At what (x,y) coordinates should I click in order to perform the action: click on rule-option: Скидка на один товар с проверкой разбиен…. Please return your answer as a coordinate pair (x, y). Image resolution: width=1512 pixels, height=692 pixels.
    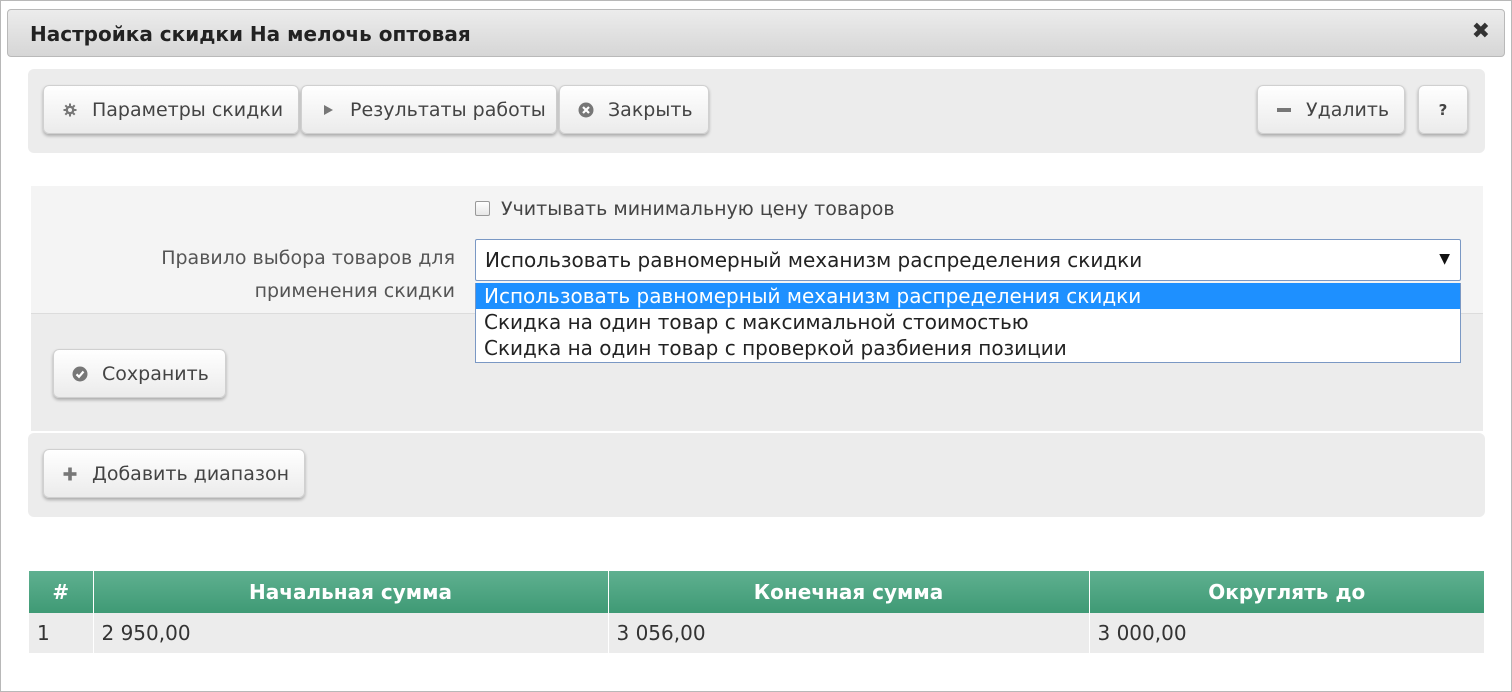
    Looking at the image, I should click on (968, 348).